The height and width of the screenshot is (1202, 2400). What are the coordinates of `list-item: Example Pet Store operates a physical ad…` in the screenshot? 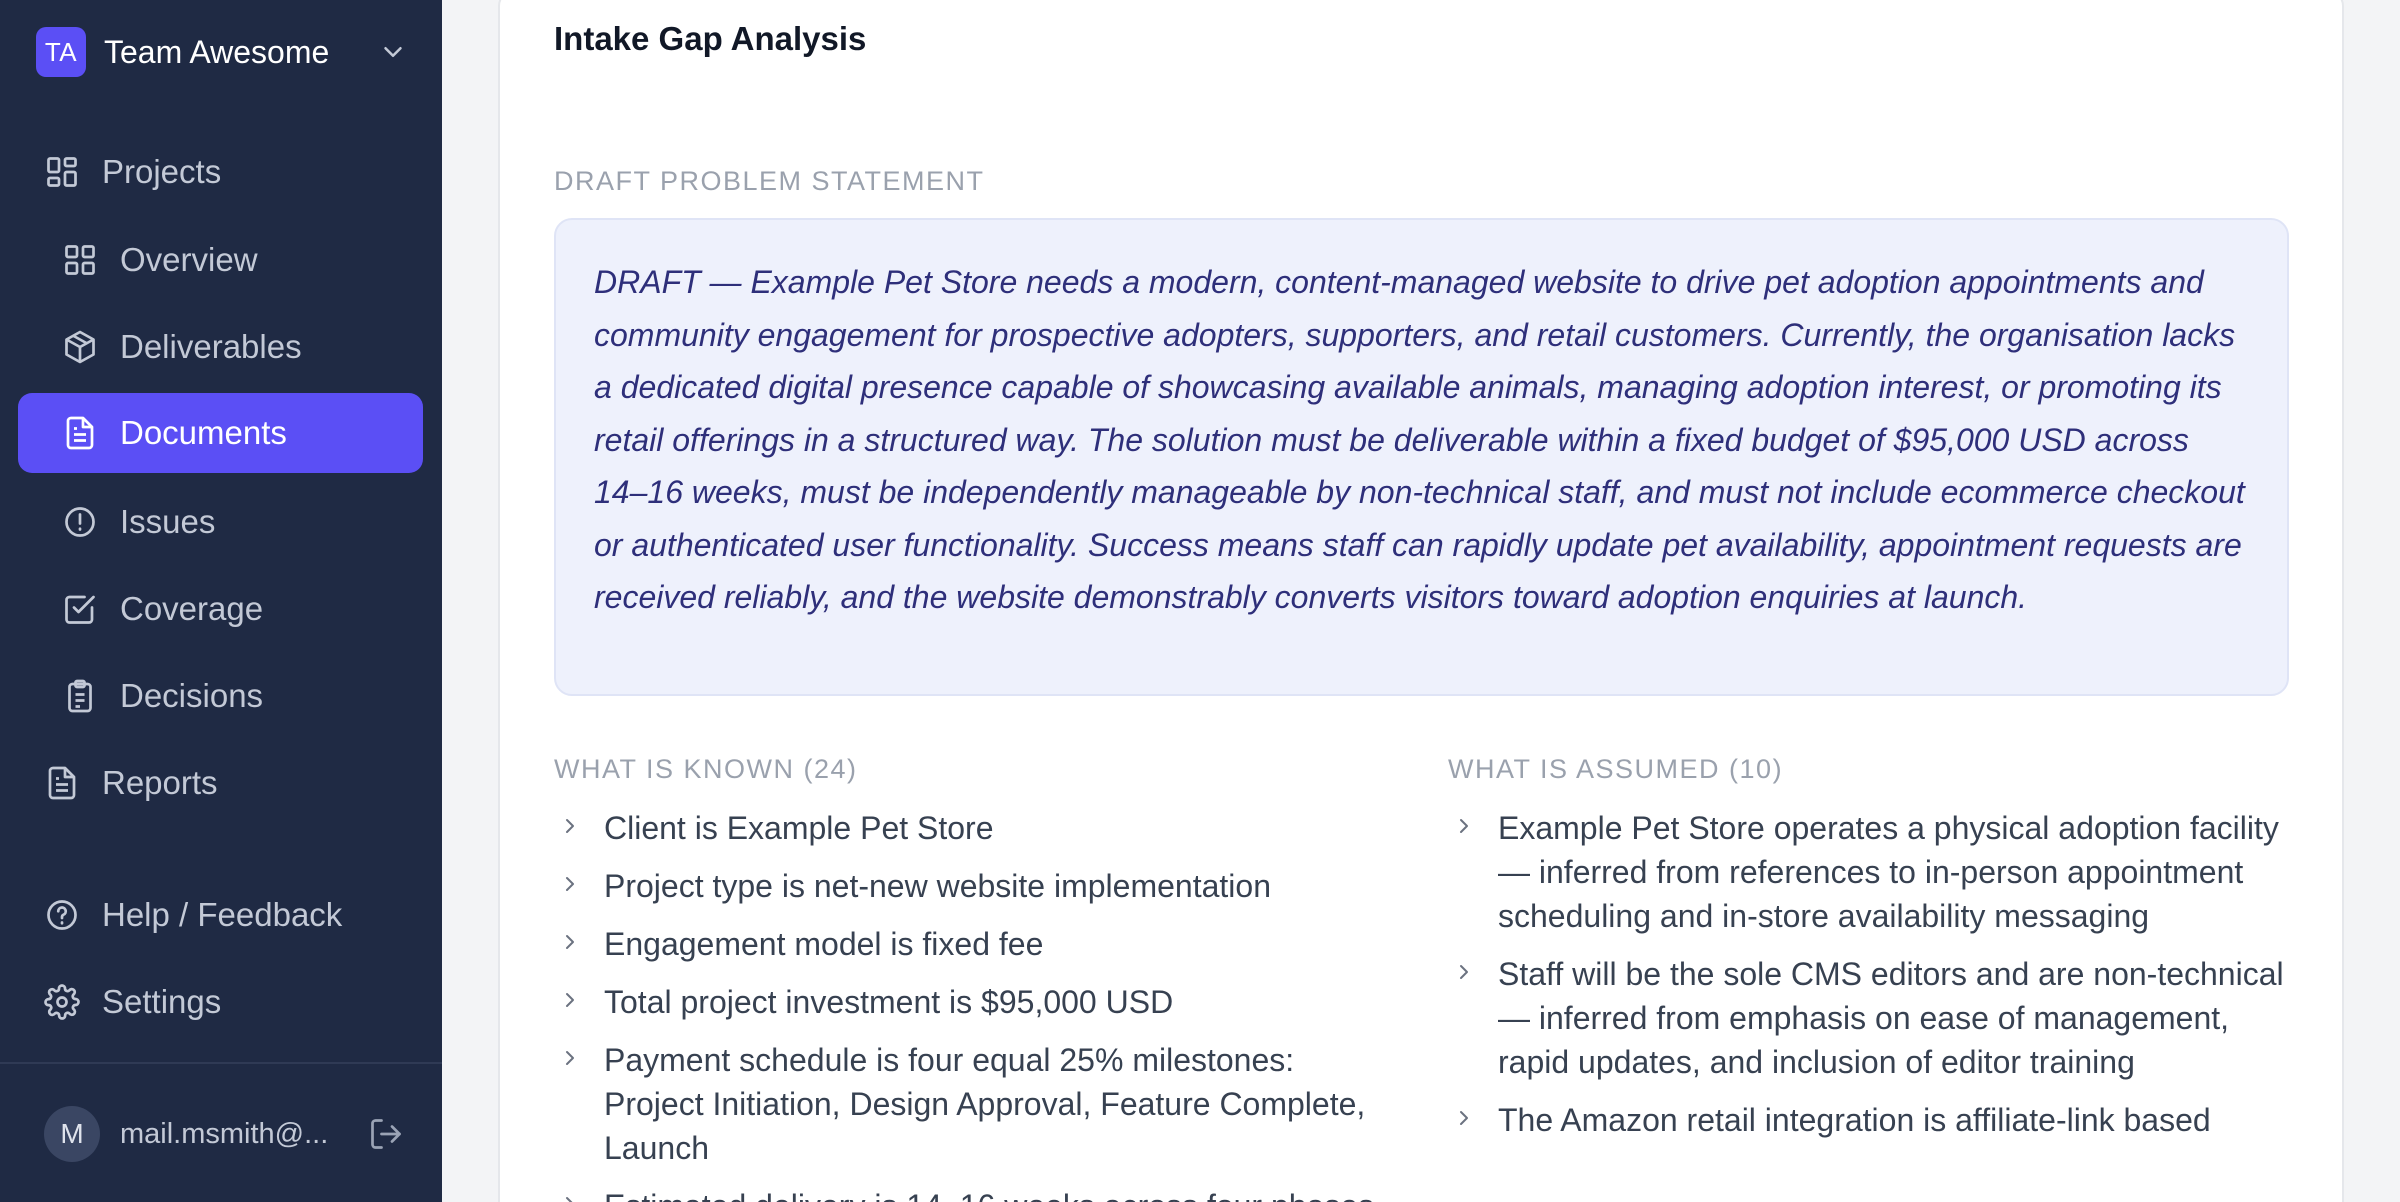 It's located at (1869, 872).